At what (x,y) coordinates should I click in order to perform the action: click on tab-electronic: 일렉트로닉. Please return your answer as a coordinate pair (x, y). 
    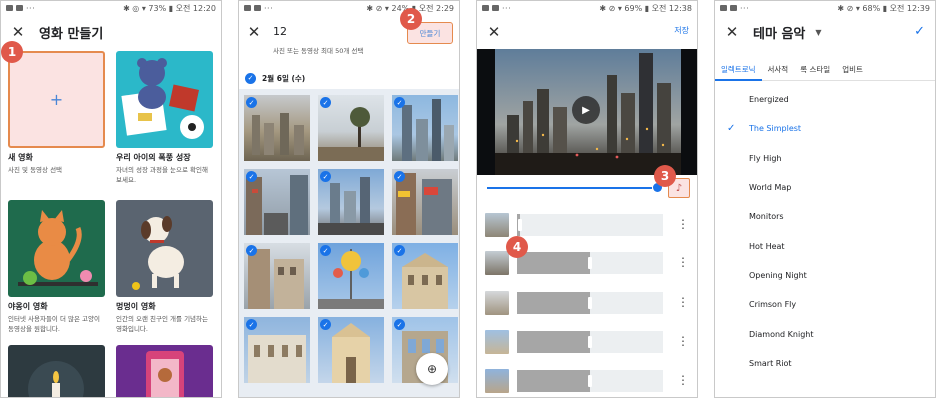
    Looking at the image, I should click on (738, 70).